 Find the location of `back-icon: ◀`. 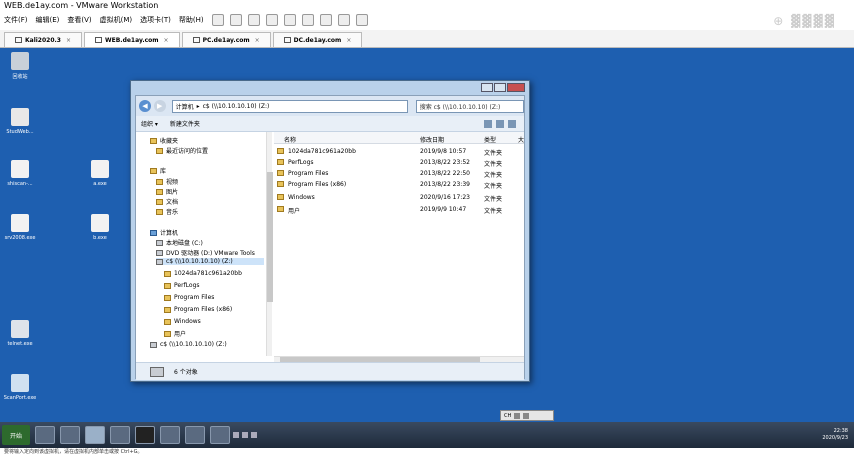

back-icon: ◀ is located at coordinates (145, 106).